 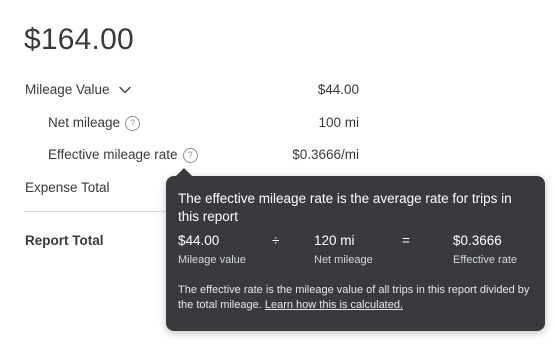 What do you see at coordinates (406, 240) in the screenshot?
I see `equals-operator: =` at bounding box center [406, 240].